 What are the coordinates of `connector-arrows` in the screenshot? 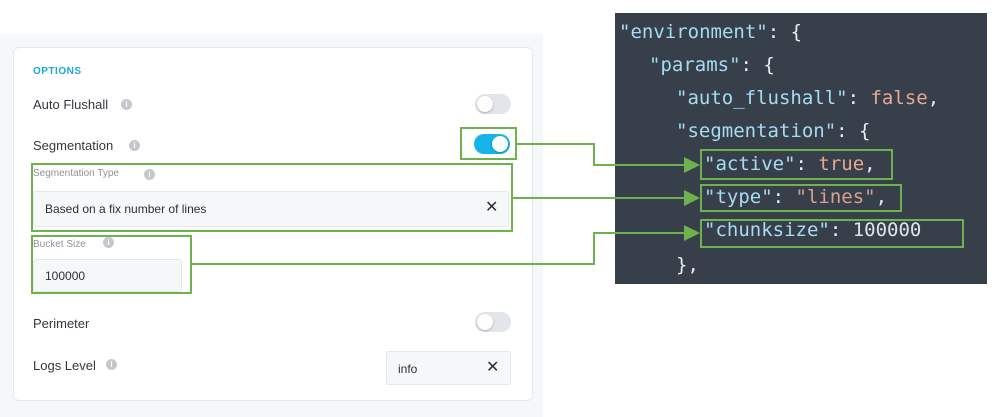 It's located at (446, 204).